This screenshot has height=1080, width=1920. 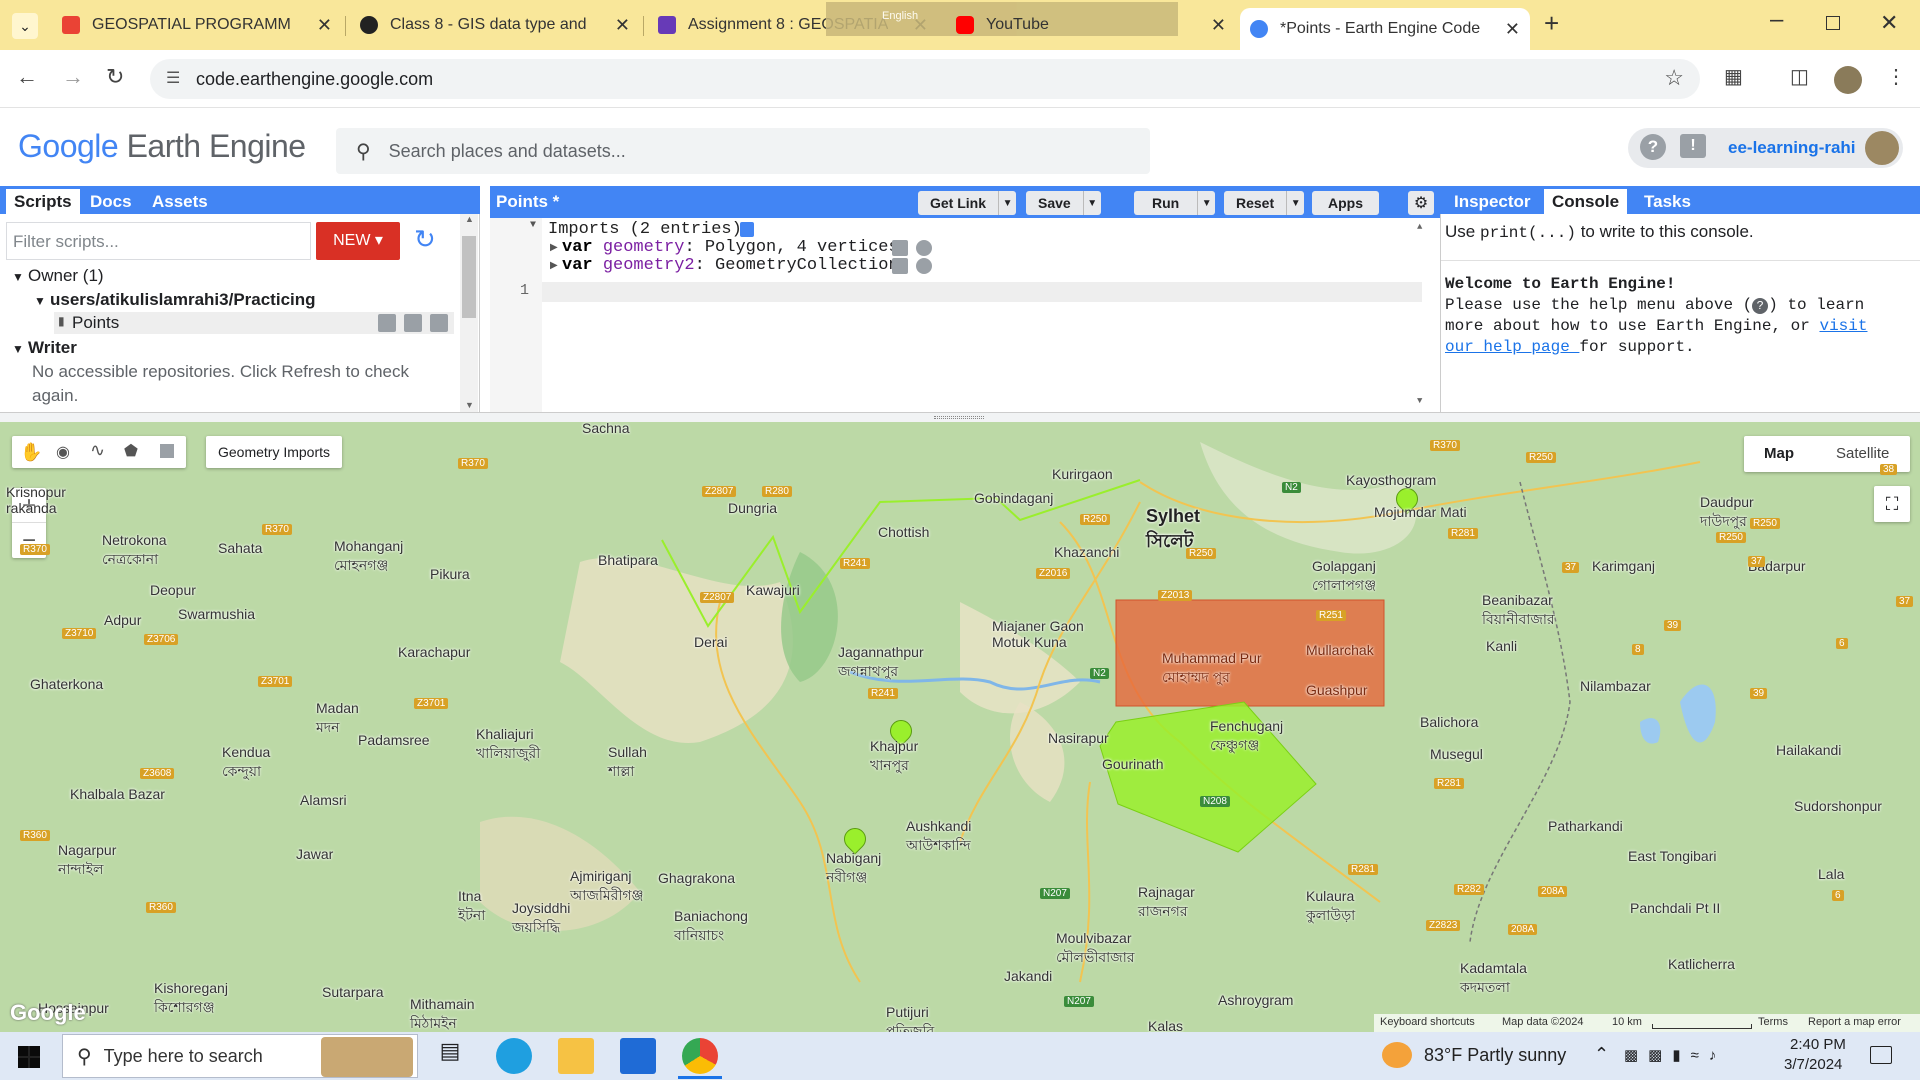 I want to click on tab-tasks: Tasks, so click(x=1667, y=201).